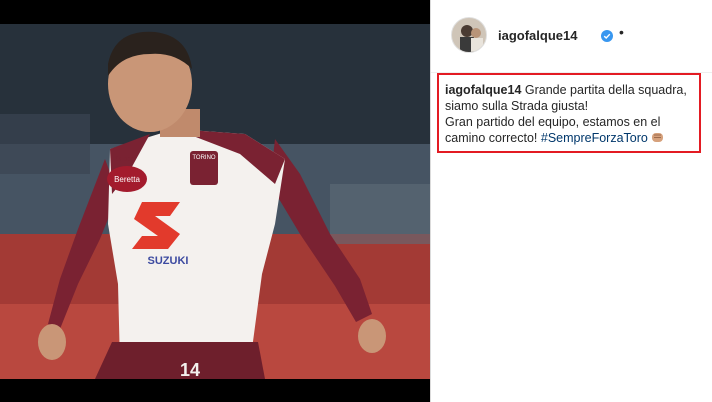  Describe the element at coordinates (168, 261) in the screenshot. I see `photo-main-sponsor: SUZUKI` at that location.